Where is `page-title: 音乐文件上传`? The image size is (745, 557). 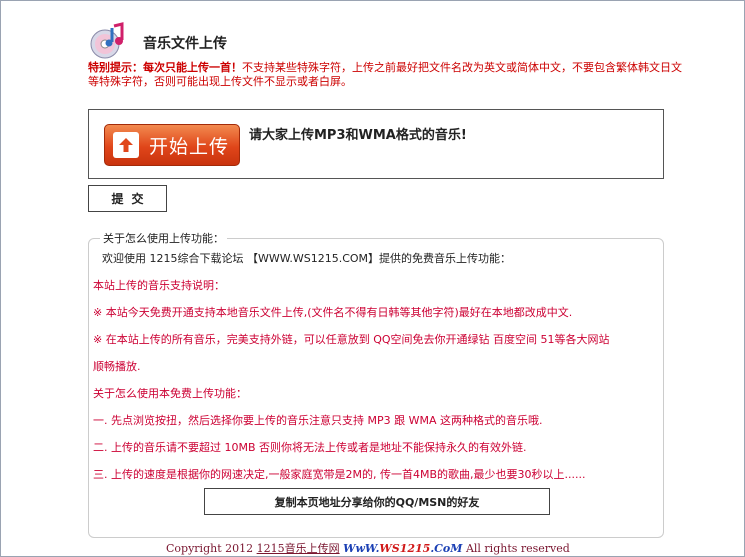
page-title: 音乐文件上传 is located at coordinates (185, 44).